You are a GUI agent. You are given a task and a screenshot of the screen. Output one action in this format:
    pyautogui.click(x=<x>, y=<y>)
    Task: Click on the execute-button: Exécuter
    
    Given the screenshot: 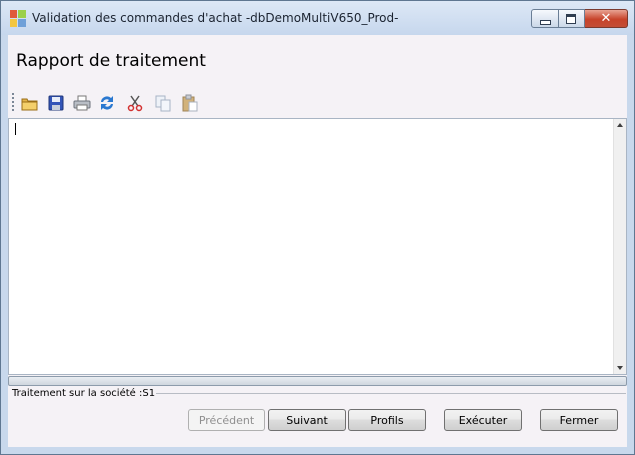 What is the action you would take?
    pyautogui.click(x=483, y=420)
    